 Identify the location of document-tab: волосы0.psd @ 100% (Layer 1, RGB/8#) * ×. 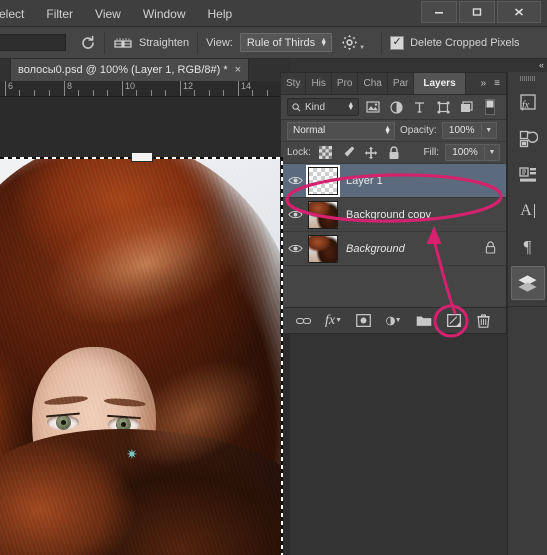
(130, 70).